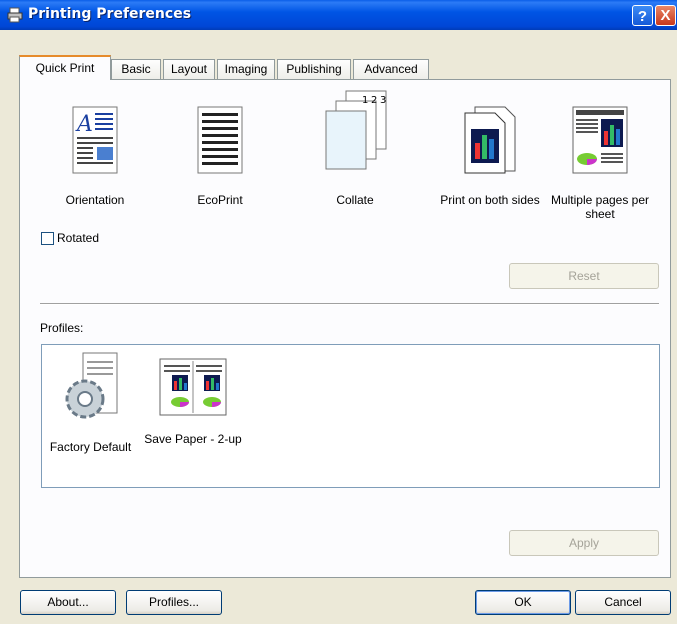 The image size is (677, 624). Describe the element at coordinates (84, 124) in the screenshot. I see `svg-text: A` at that location.